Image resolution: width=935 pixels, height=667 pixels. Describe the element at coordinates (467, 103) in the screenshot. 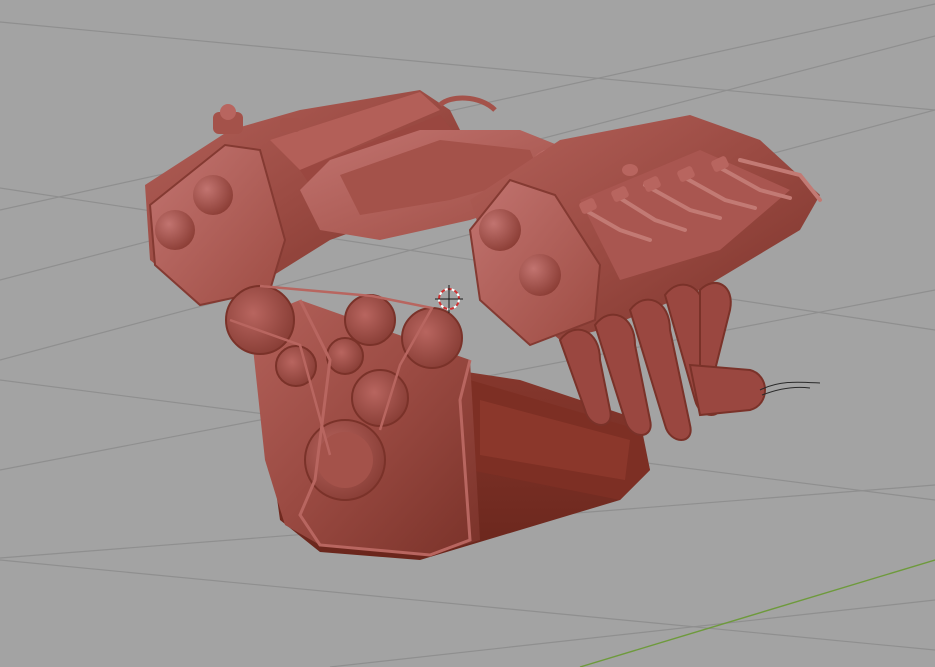

I see `breather-hose` at that location.